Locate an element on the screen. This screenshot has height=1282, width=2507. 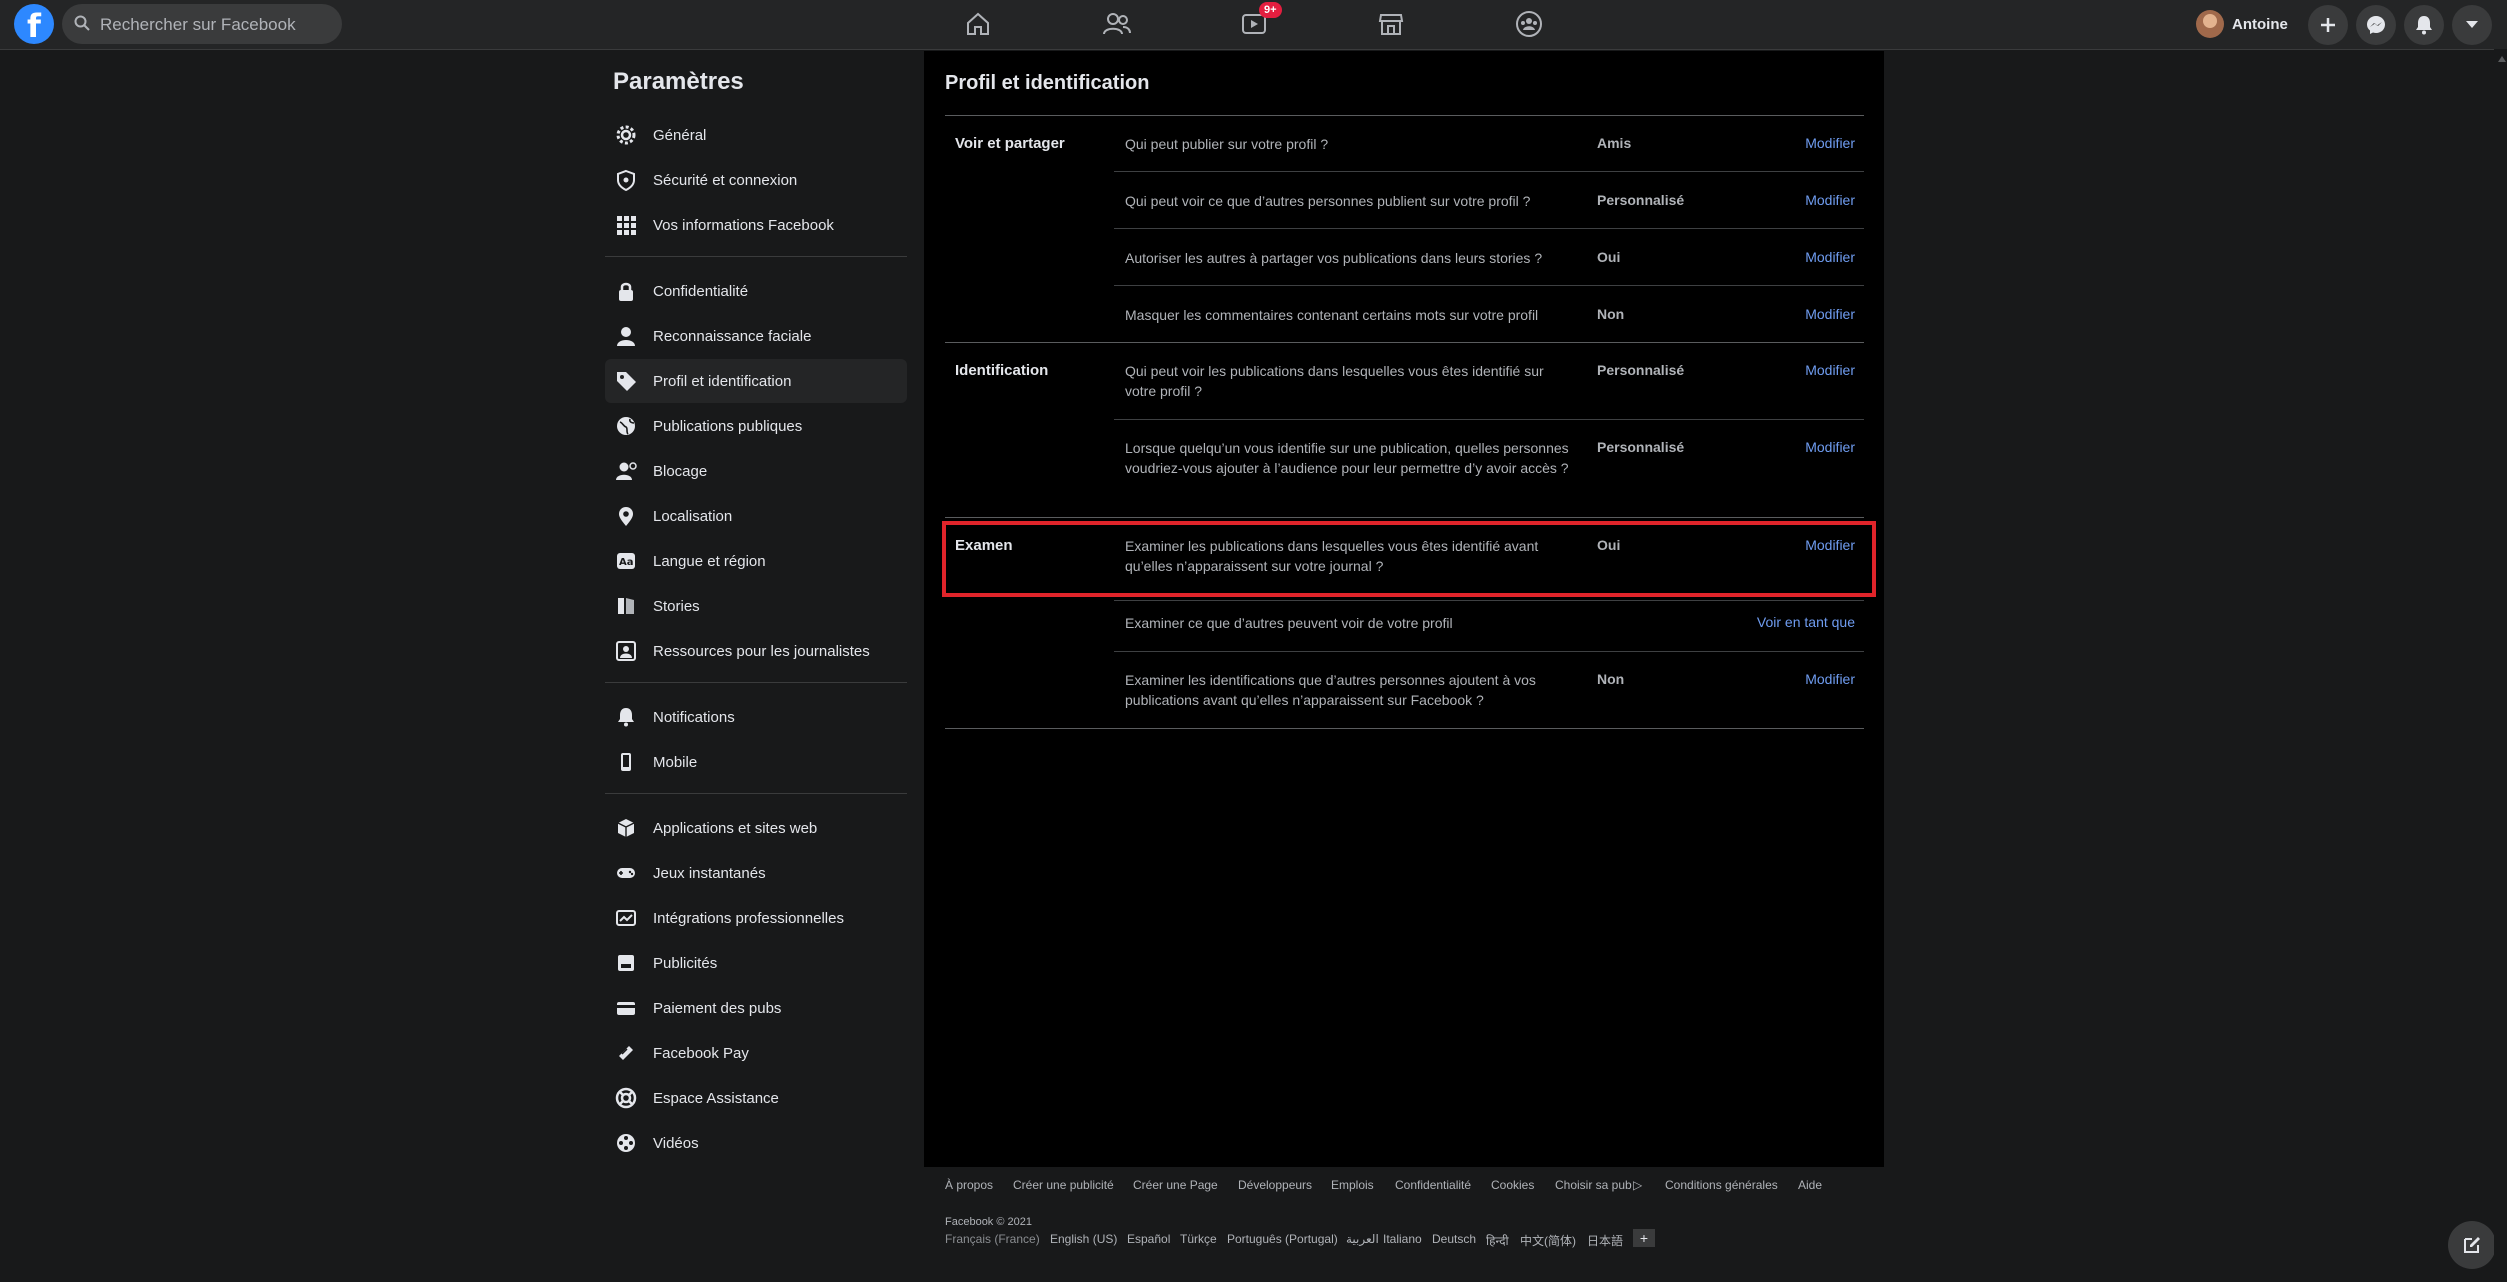
marketplace-nav-button is located at coordinates (1391, 24).